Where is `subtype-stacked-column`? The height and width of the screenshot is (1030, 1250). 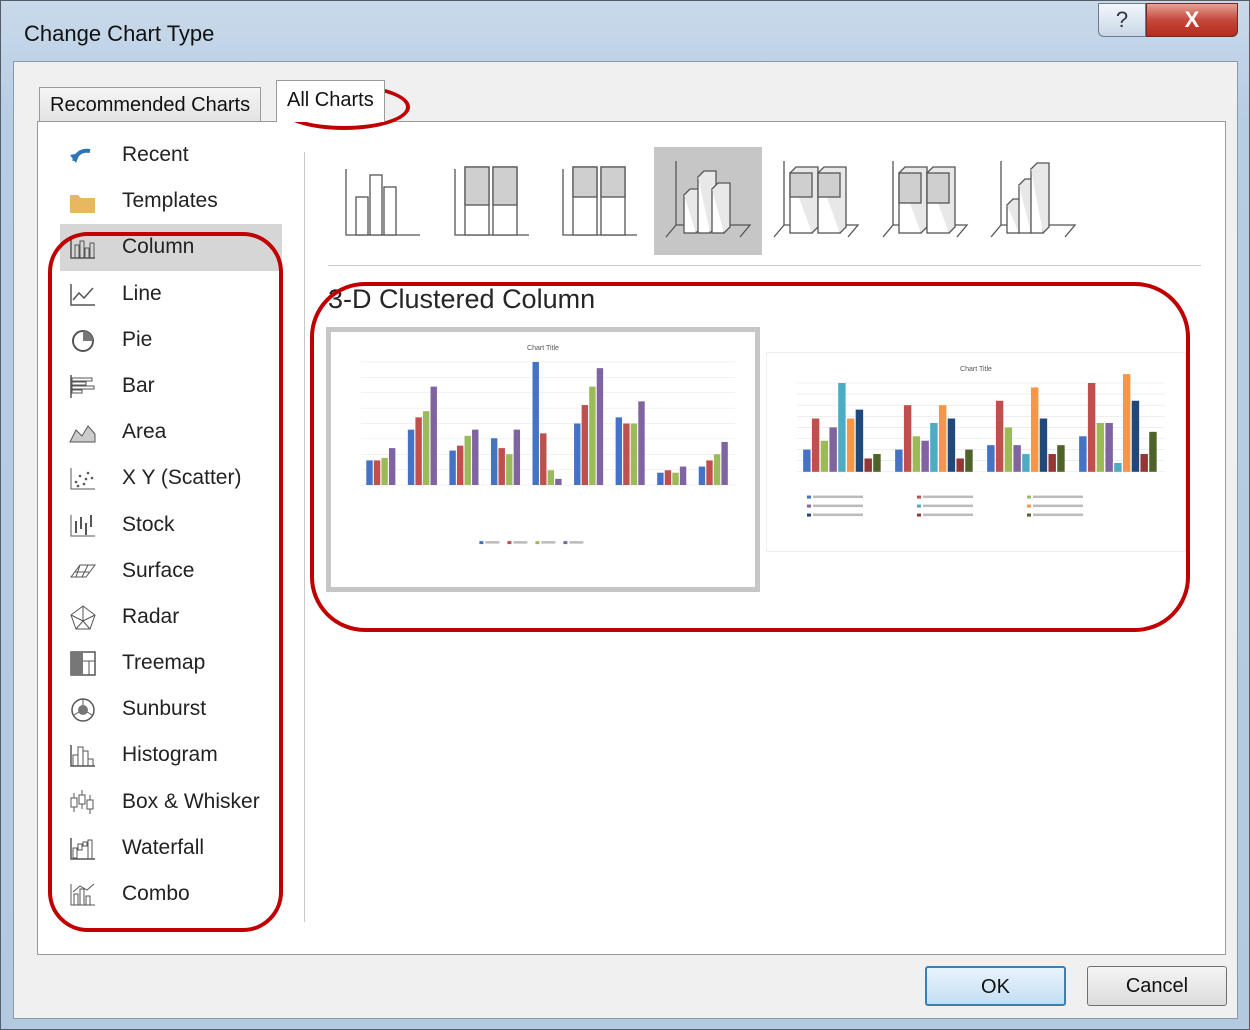 subtype-stacked-column is located at coordinates (491, 201).